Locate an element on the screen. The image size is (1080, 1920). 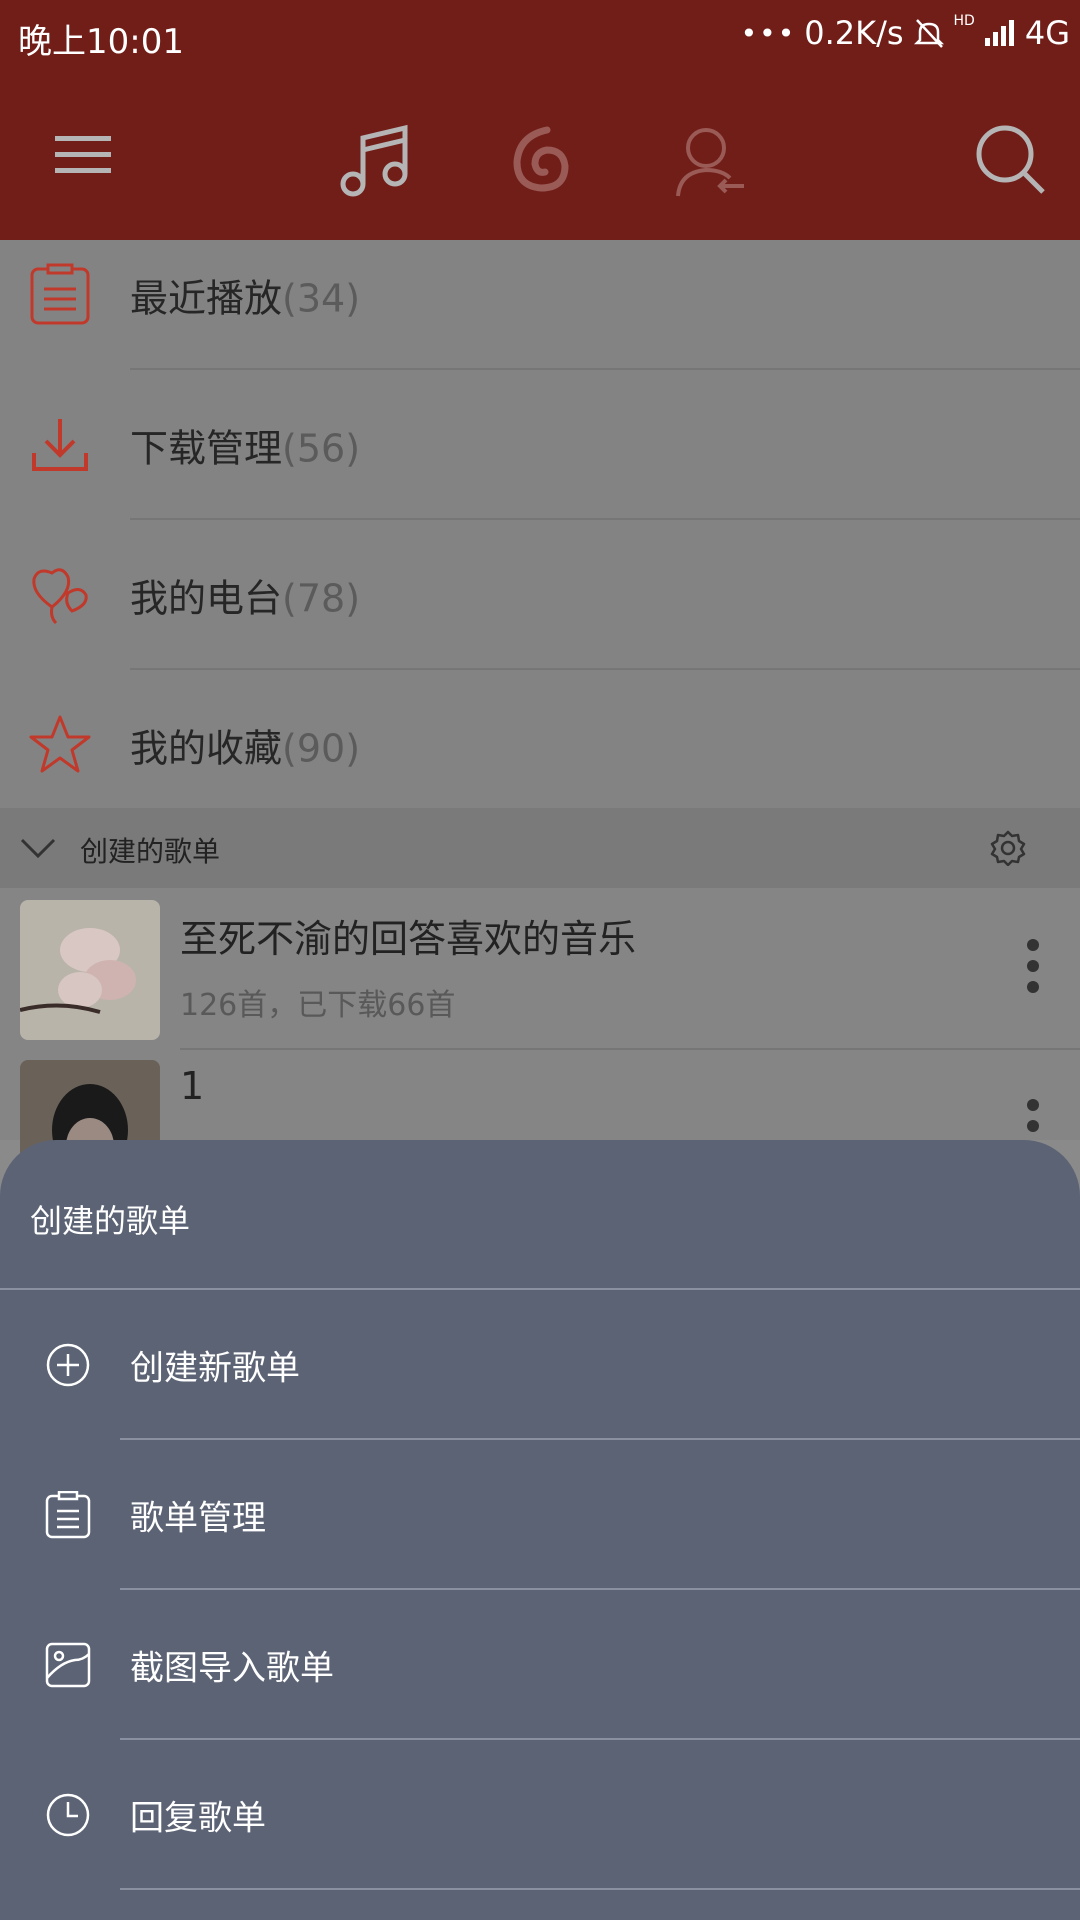
divider is located at coordinates (600, 1889).